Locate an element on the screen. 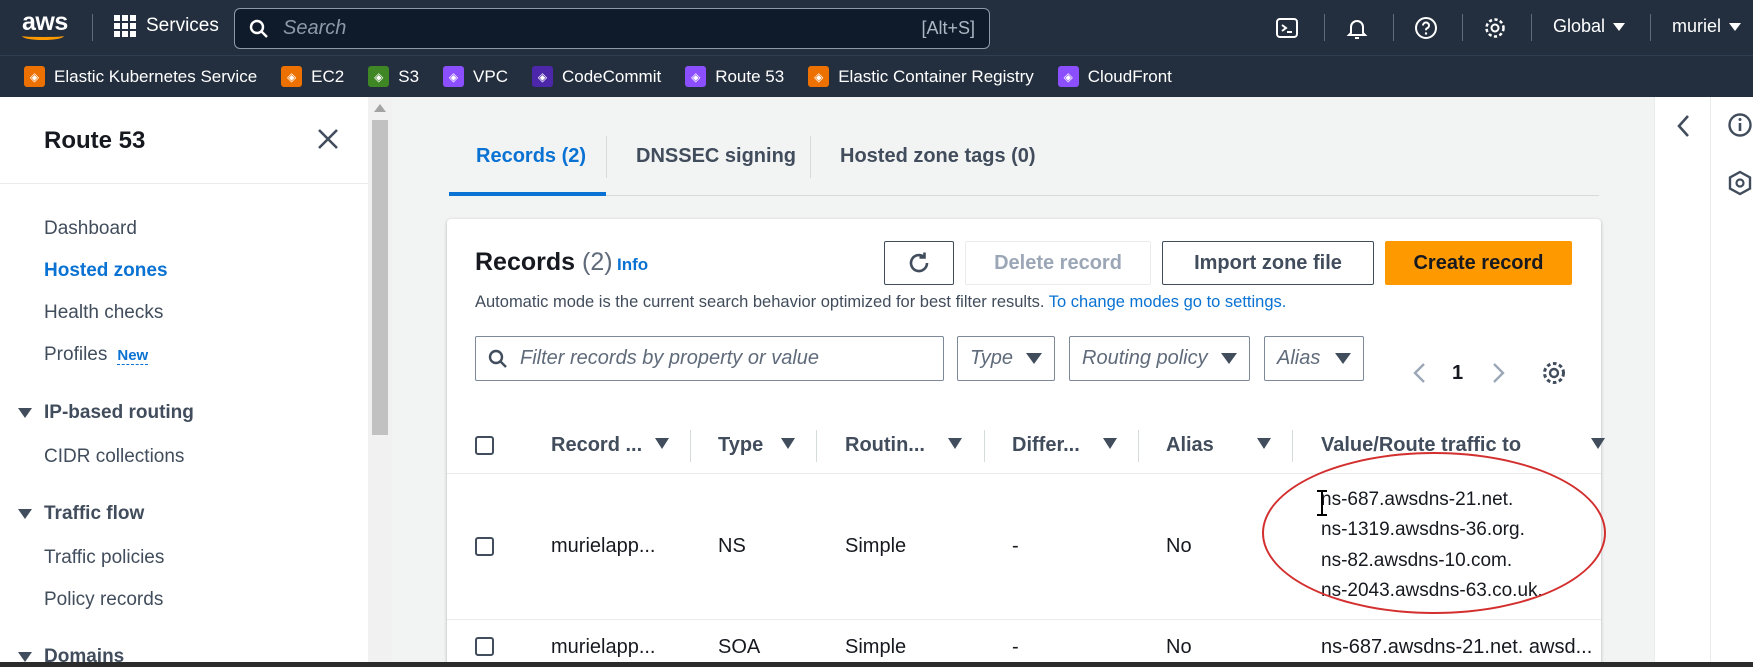 The width and height of the screenshot is (1753, 667). records-title: Records (2) is located at coordinates (544, 262).